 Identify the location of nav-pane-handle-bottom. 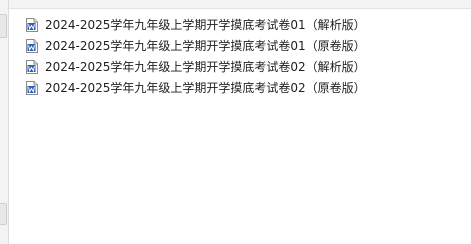
(3, 214).